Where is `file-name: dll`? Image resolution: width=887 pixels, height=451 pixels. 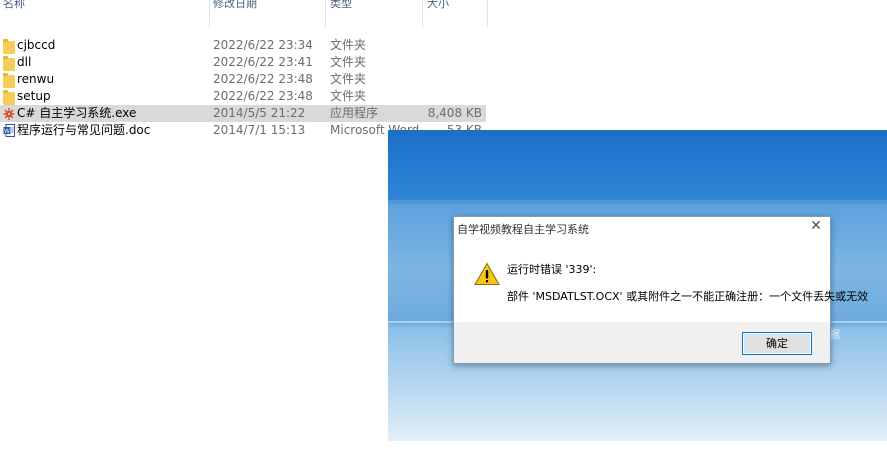
file-name: dll is located at coordinates (24, 62).